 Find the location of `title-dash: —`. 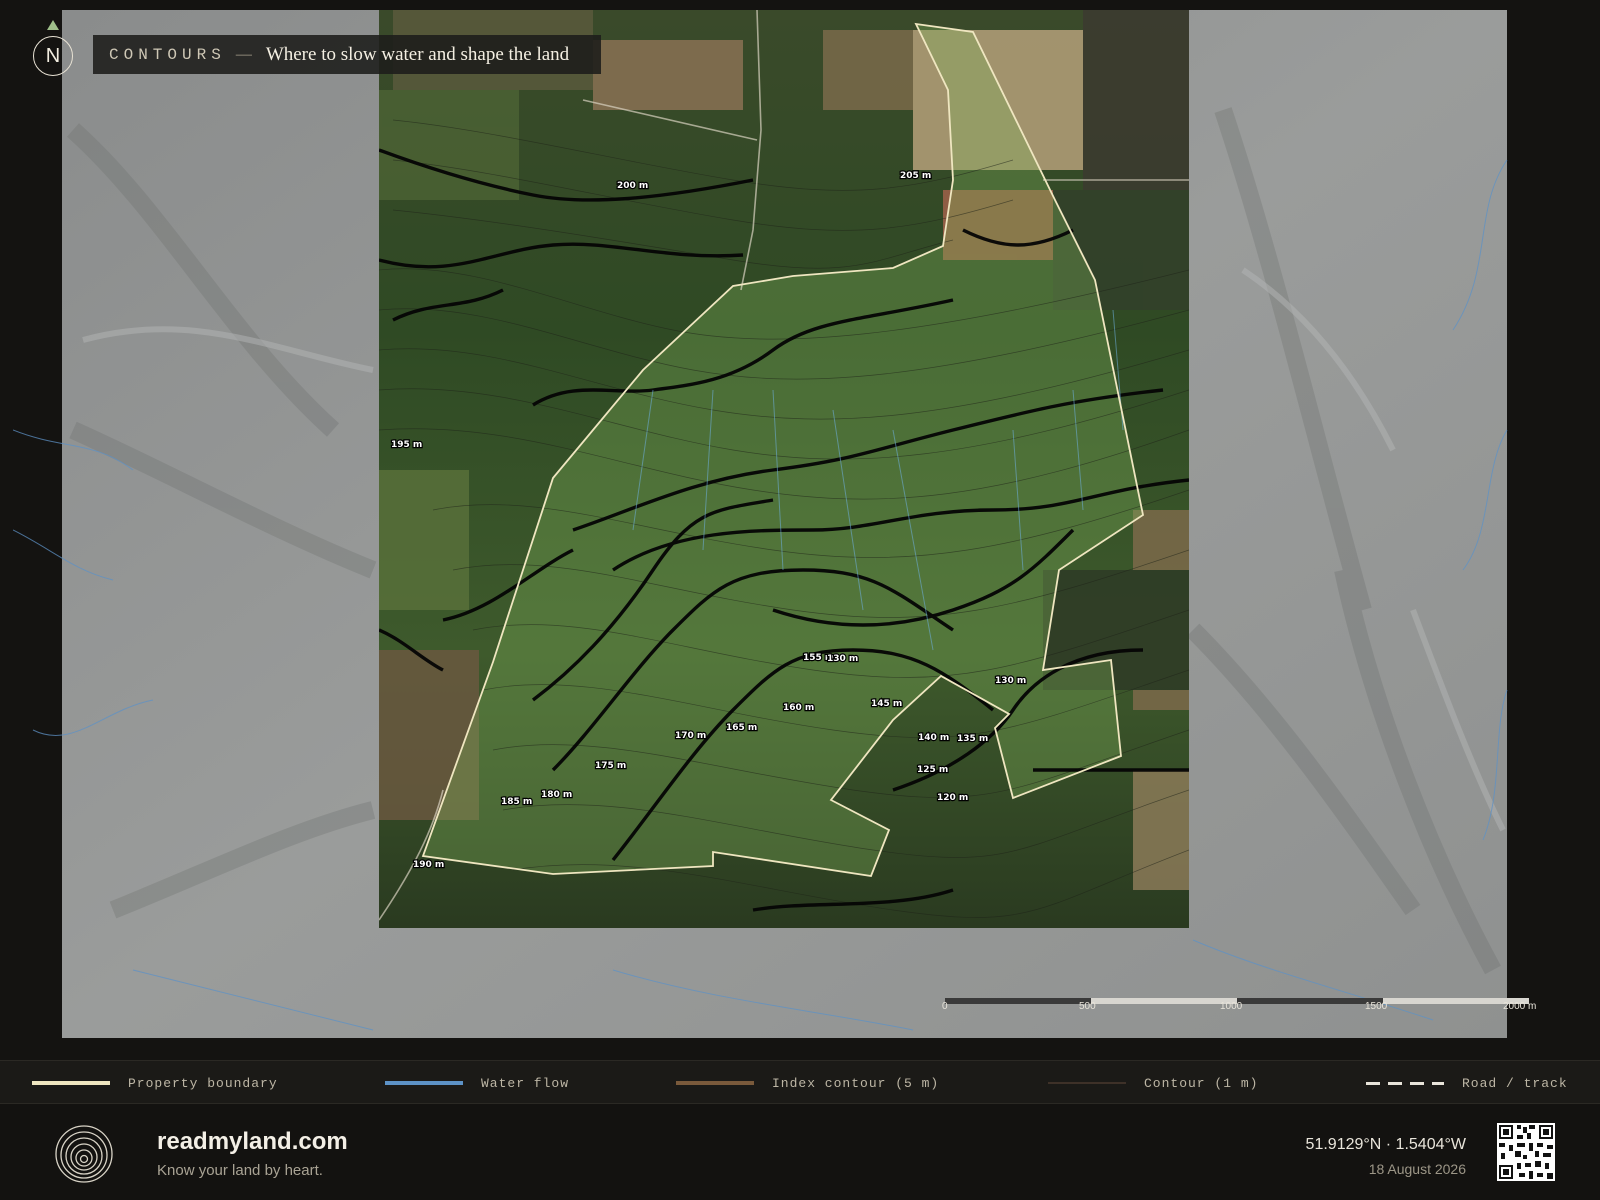

title-dash: — is located at coordinates (243, 54).